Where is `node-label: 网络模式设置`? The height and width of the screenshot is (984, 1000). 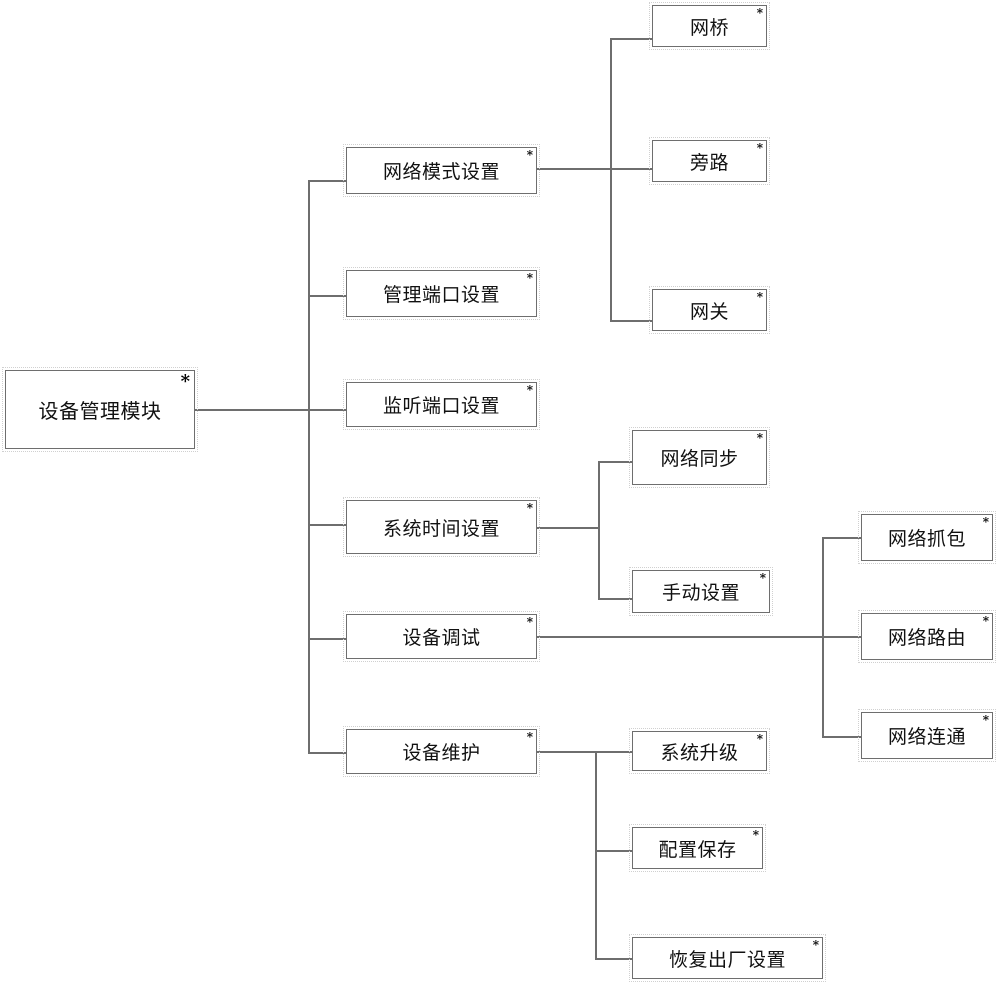 node-label: 网络模式设置 is located at coordinates (441, 172).